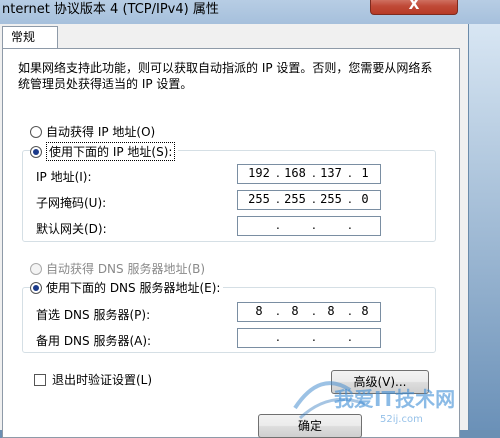 Image resolution: width=500 pixels, height=438 pixels. I want to click on radio-manual-dns-circle, so click(36, 287).